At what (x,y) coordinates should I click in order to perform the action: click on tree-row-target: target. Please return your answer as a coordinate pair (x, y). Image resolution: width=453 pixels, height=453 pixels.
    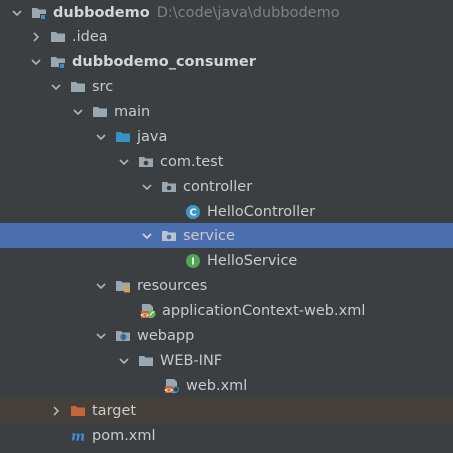
    Looking at the image, I should click on (226, 410).